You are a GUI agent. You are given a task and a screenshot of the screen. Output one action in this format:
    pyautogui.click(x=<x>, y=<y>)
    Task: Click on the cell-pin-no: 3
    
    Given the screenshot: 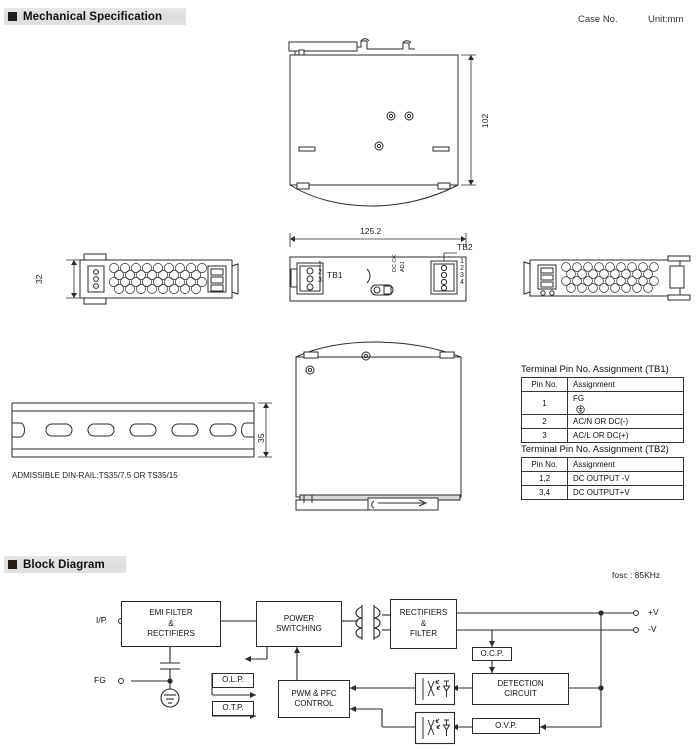 What is the action you would take?
    pyautogui.click(x=544, y=435)
    